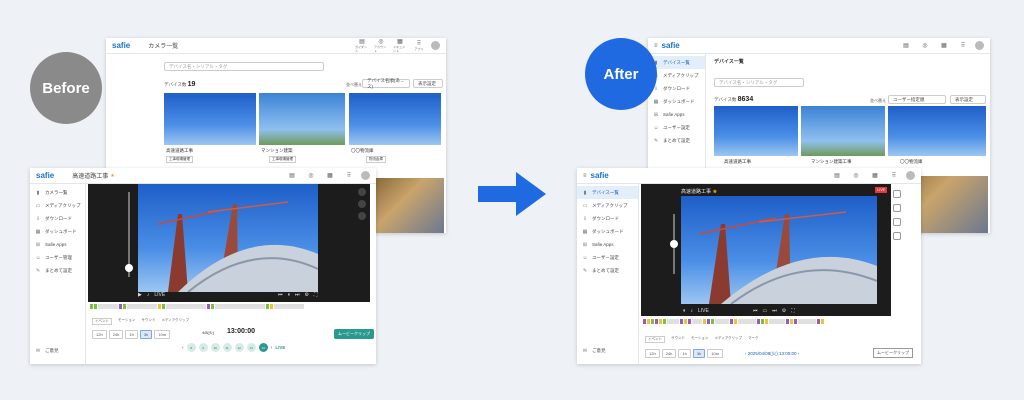 The height and width of the screenshot is (400, 1024). Describe the element at coordinates (280, 347) in the screenshot. I see `live-link: LIVE` at that location.